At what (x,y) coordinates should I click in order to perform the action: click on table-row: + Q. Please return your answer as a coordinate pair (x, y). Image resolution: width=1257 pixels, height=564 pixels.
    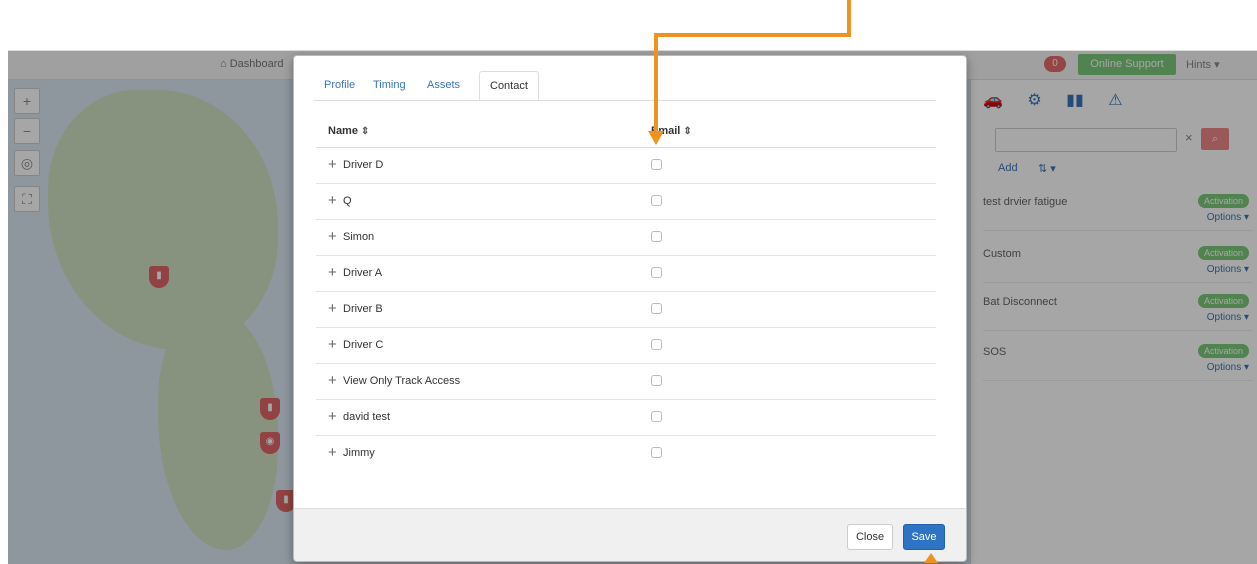
    Looking at the image, I should click on (626, 202).